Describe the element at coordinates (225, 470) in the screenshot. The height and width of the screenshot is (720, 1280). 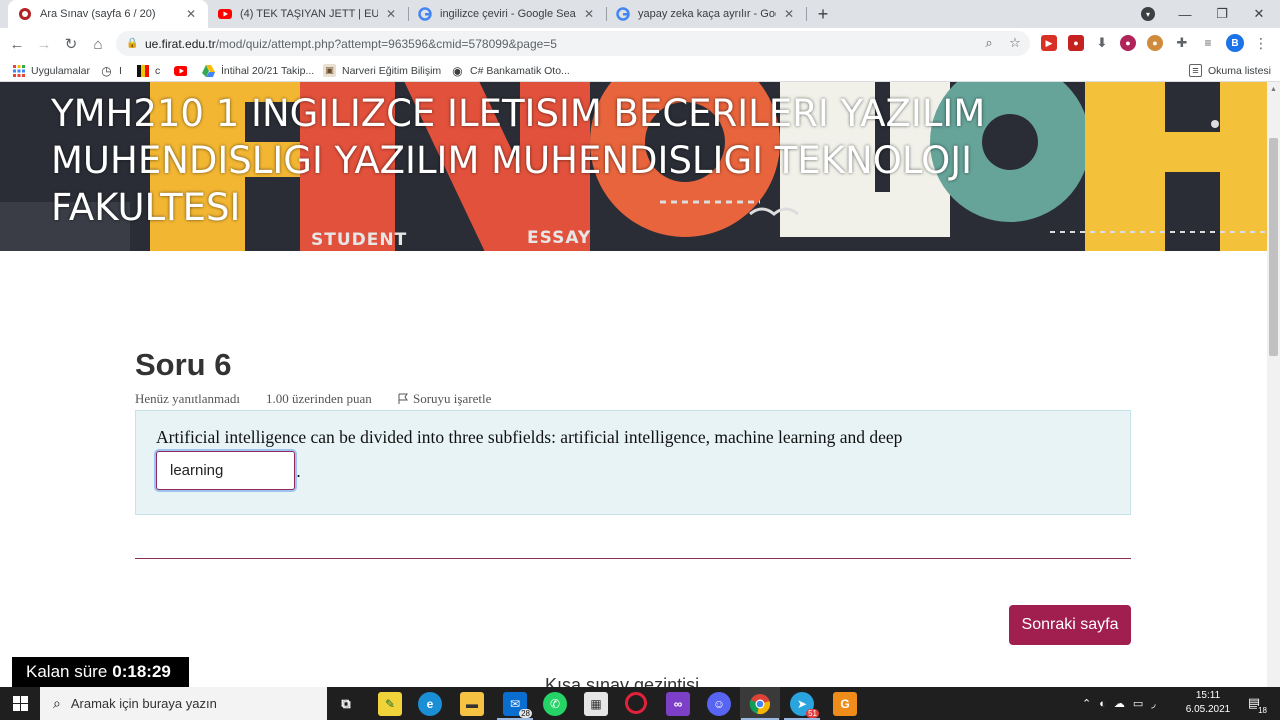
I see `answer-input` at that location.